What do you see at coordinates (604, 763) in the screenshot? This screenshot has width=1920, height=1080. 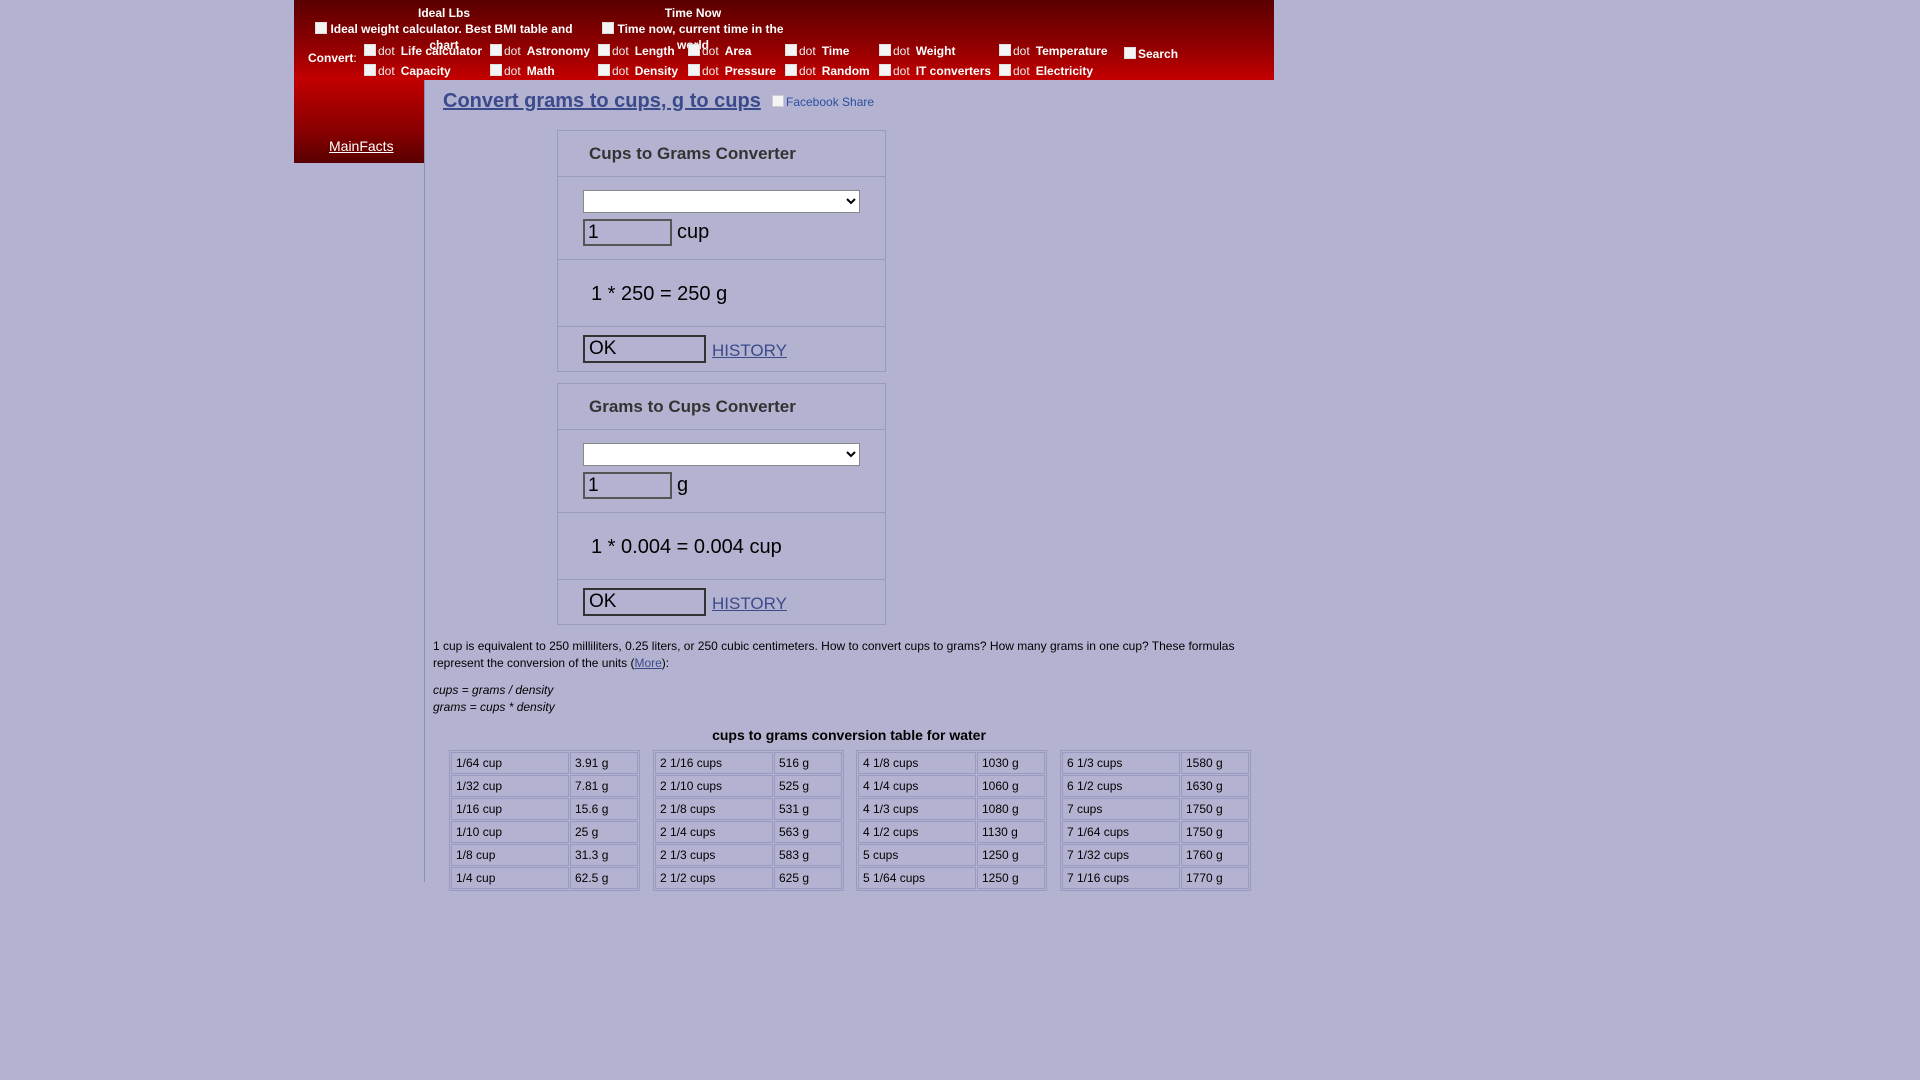 I see `grams-cell: 3.91 g` at bounding box center [604, 763].